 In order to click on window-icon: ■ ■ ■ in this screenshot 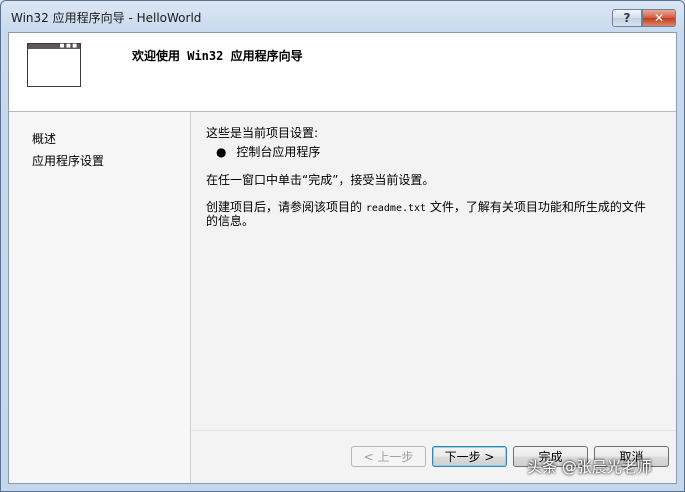, I will do `click(54, 65)`.